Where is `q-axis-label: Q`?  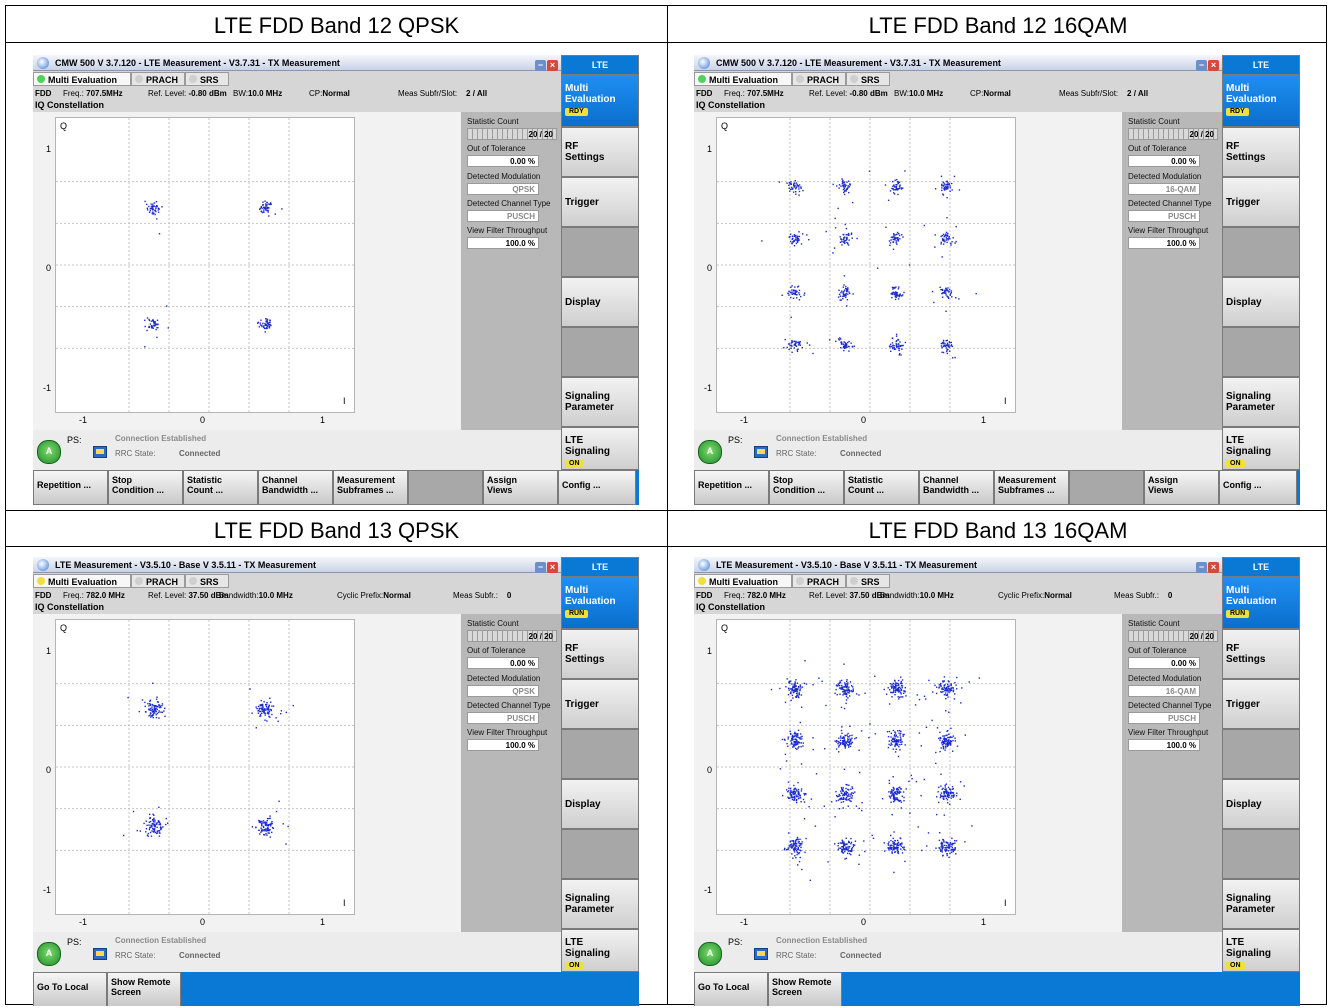
q-axis-label: Q is located at coordinates (64, 126).